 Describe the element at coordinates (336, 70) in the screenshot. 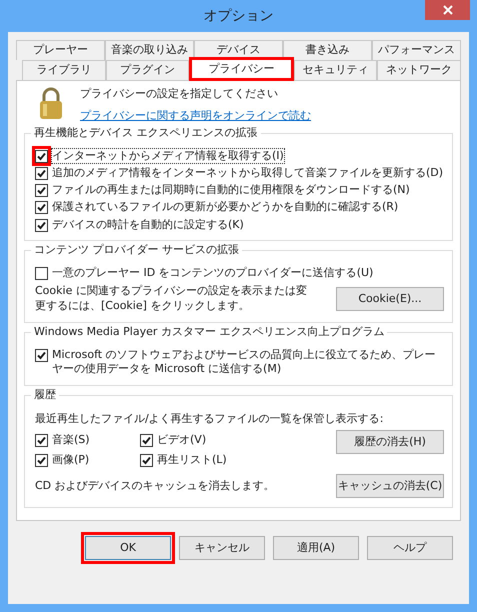

I see `tab: セキュリティ` at that location.